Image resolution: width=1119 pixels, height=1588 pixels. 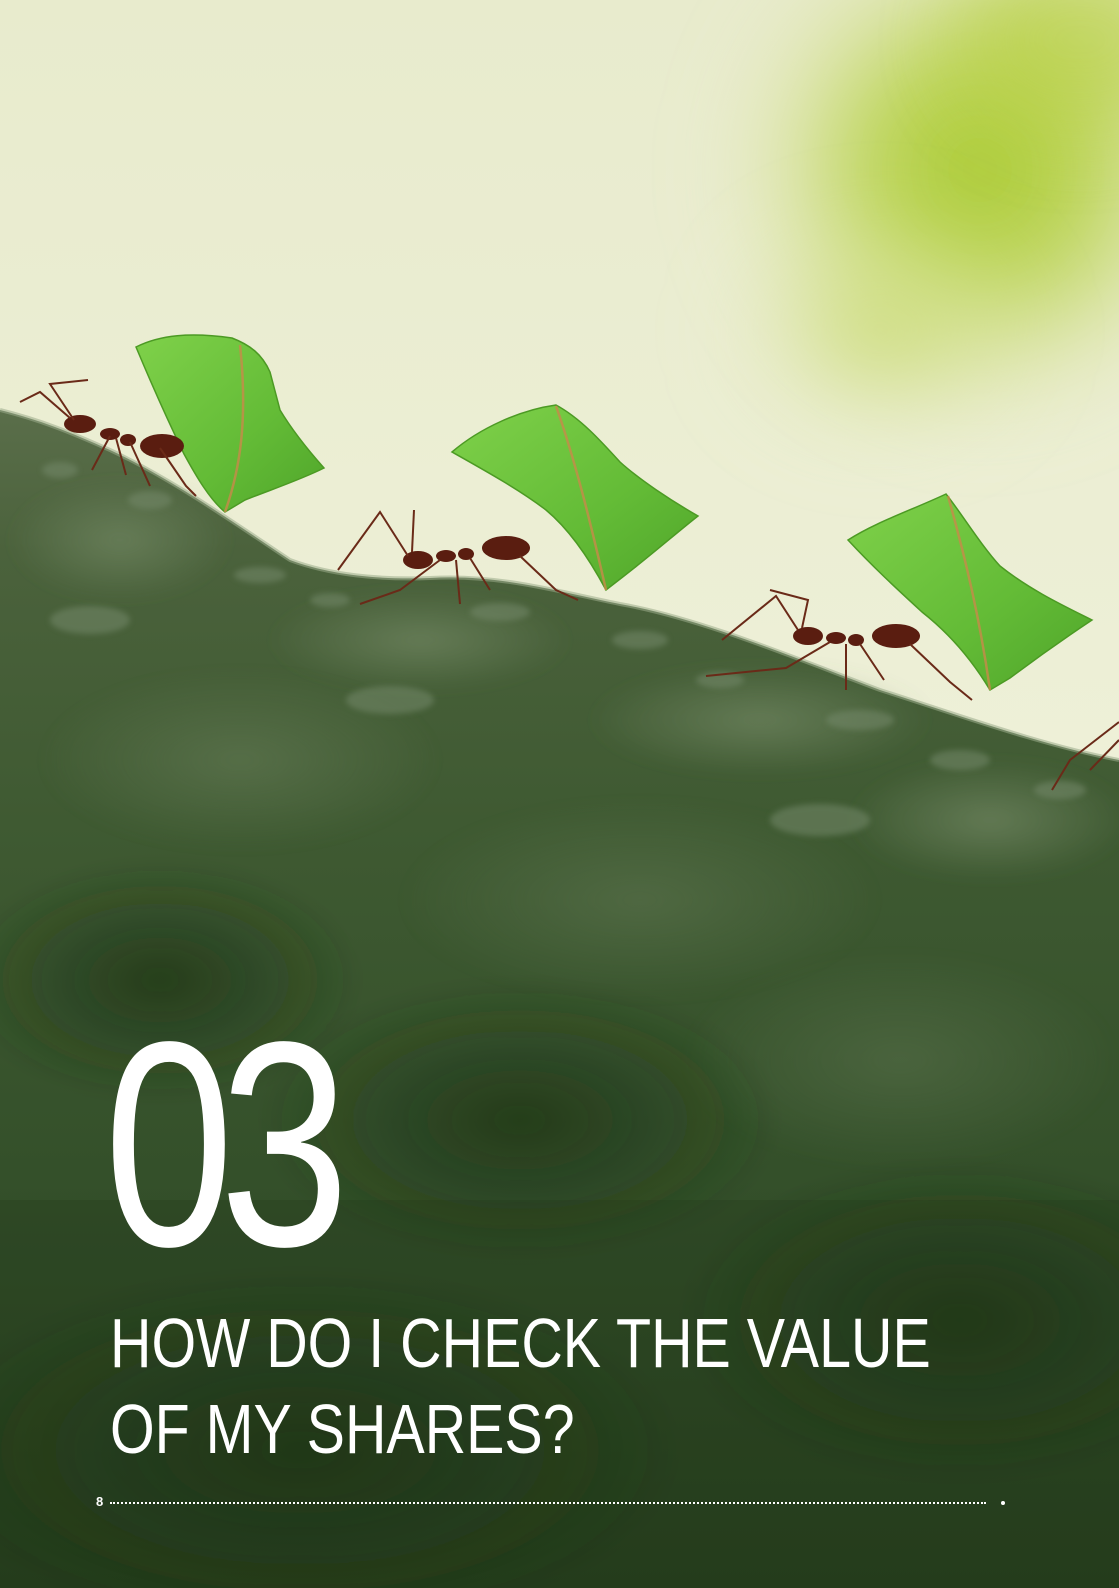 I want to click on chapter-title-line-2: OF MY SHARES?, so click(x=342, y=1429).